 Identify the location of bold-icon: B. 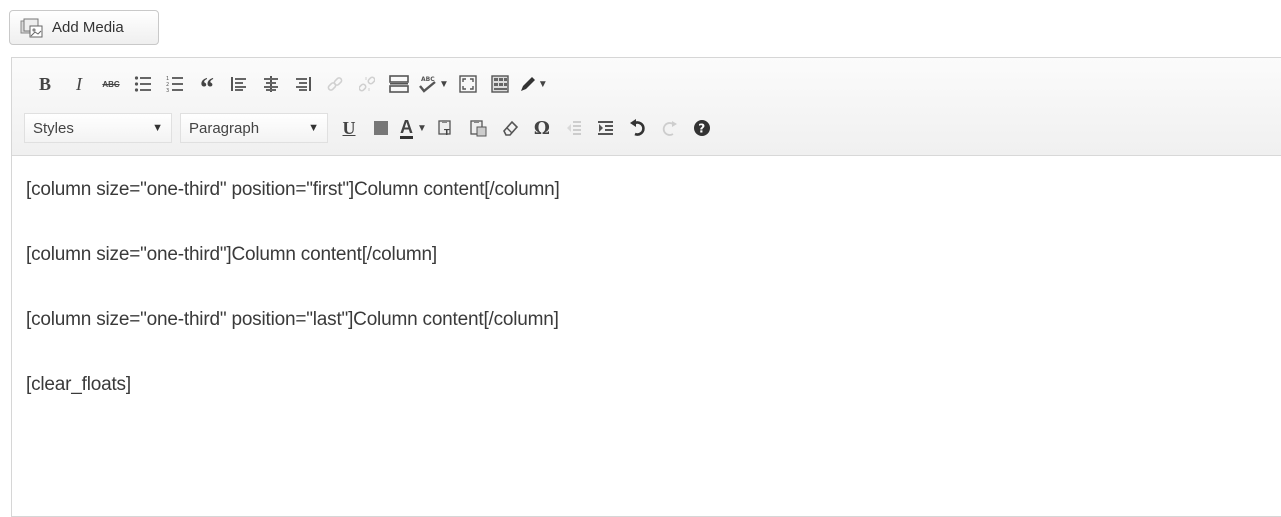
(44, 83).